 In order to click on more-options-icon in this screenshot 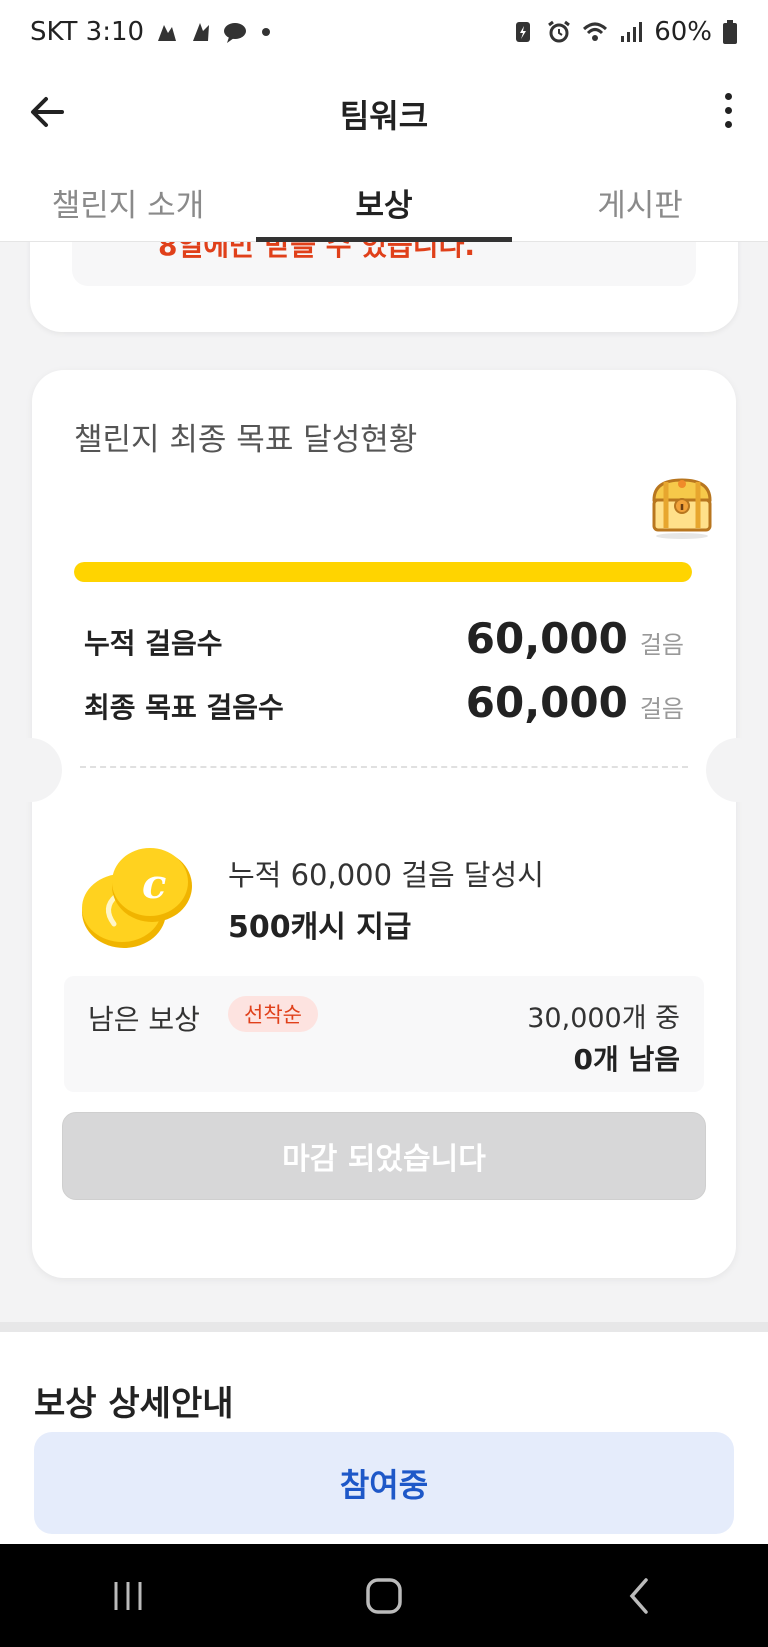, I will do `click(728, 110)`.